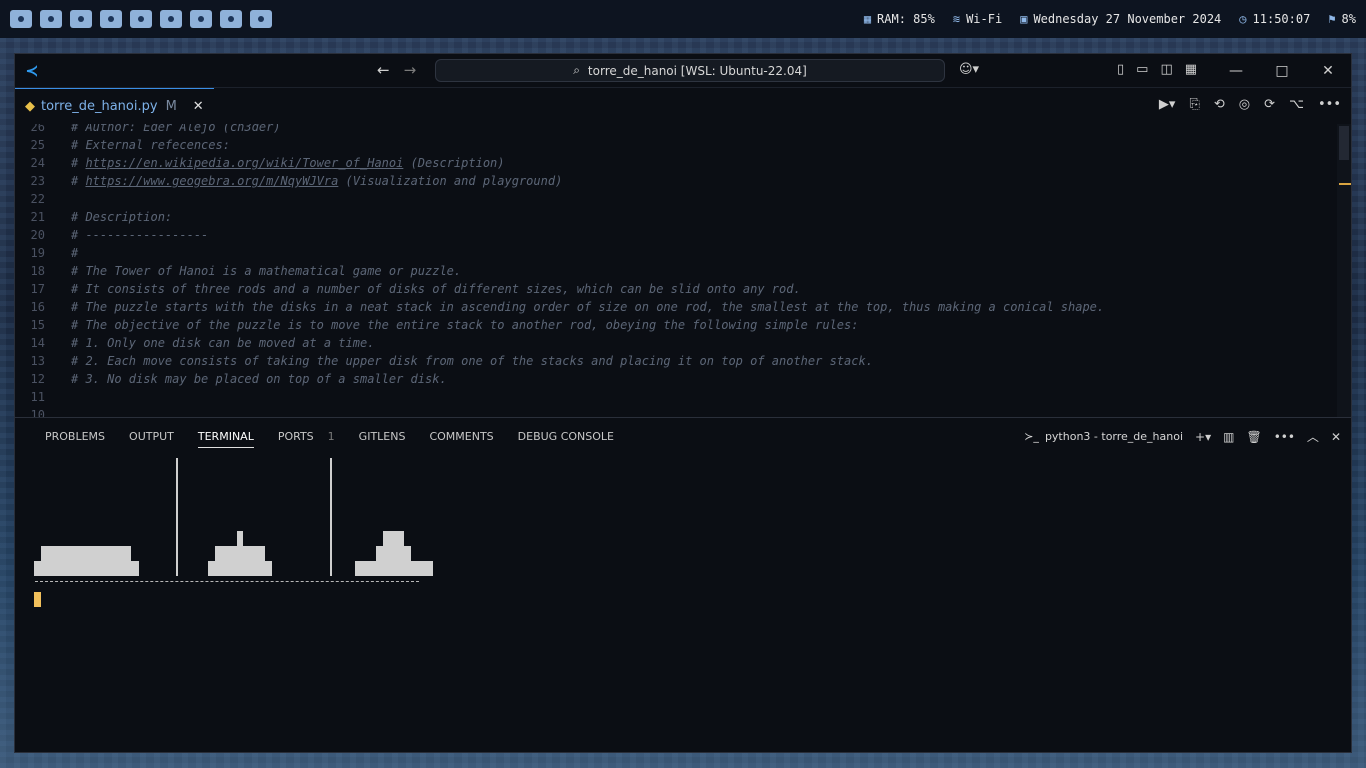 The image size is (1366, 768). What do you see at coordinates (37, 235) in the screenshot?
I see `line-number: 20` at bounding box center [37, 235].